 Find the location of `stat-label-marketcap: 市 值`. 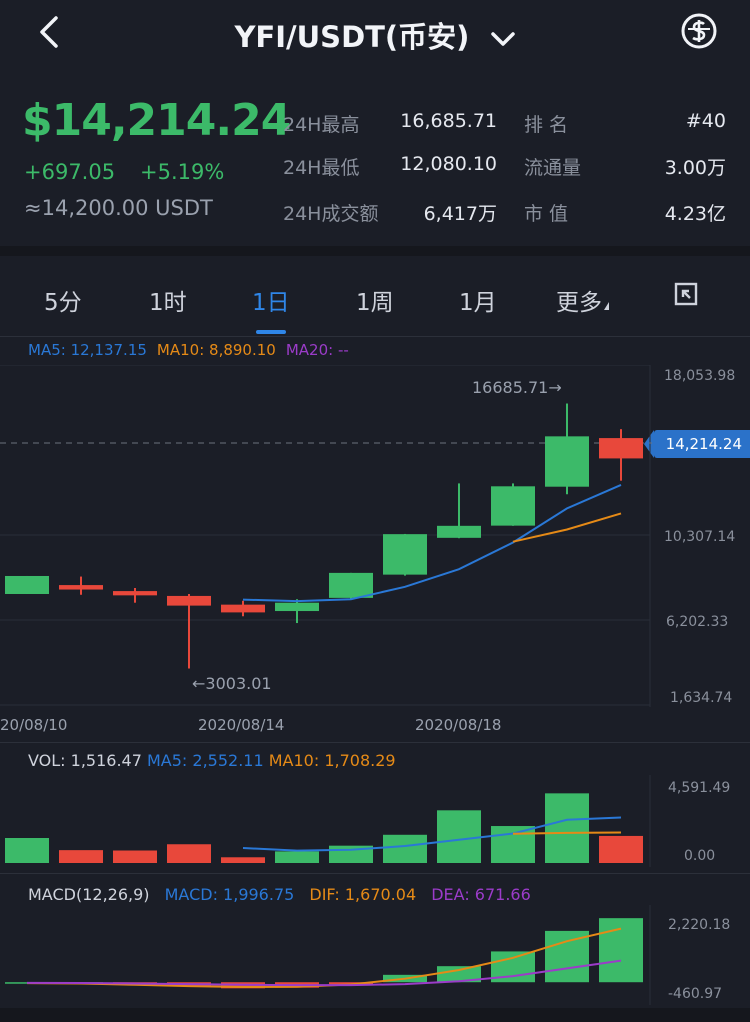

stat-label-marketcap: 市 值 is located at coordinates (546, 214).